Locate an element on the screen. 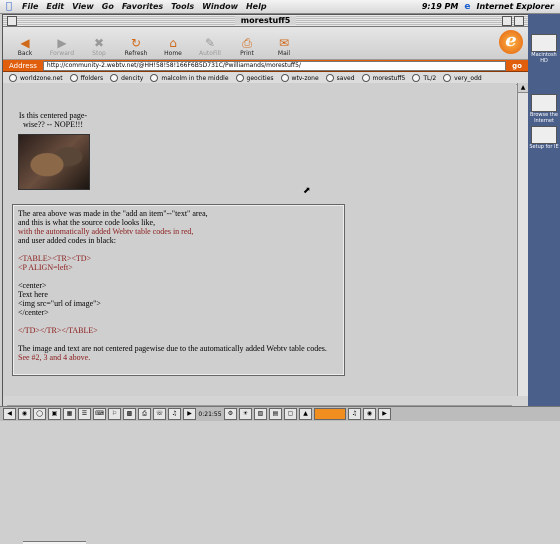 The height and width of the screenshot is (544, 560). application-menu: Internet Explorer is located at coordinates (515, 6).